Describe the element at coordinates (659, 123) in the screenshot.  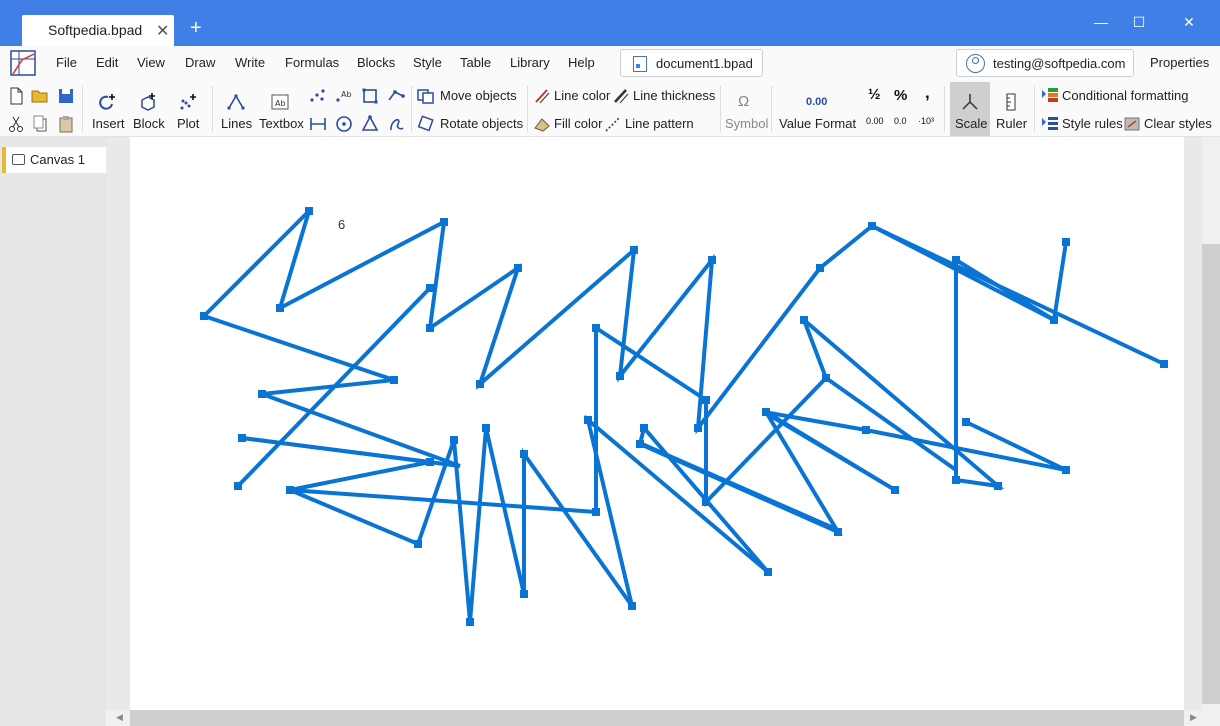
I see `line-pattern-button: Line pattern` at that location.